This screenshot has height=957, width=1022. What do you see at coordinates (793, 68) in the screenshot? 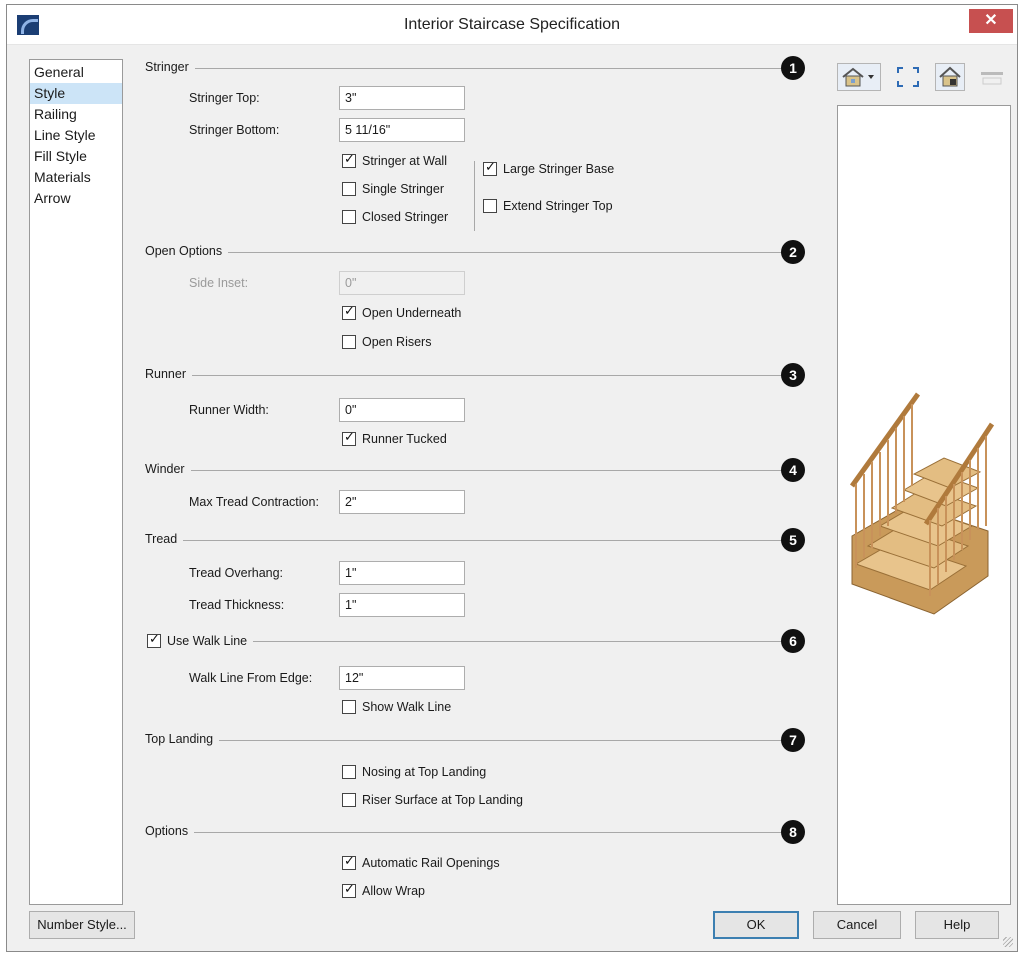
I see `callout-badge-1: 1` at bounding box center [793, 68].